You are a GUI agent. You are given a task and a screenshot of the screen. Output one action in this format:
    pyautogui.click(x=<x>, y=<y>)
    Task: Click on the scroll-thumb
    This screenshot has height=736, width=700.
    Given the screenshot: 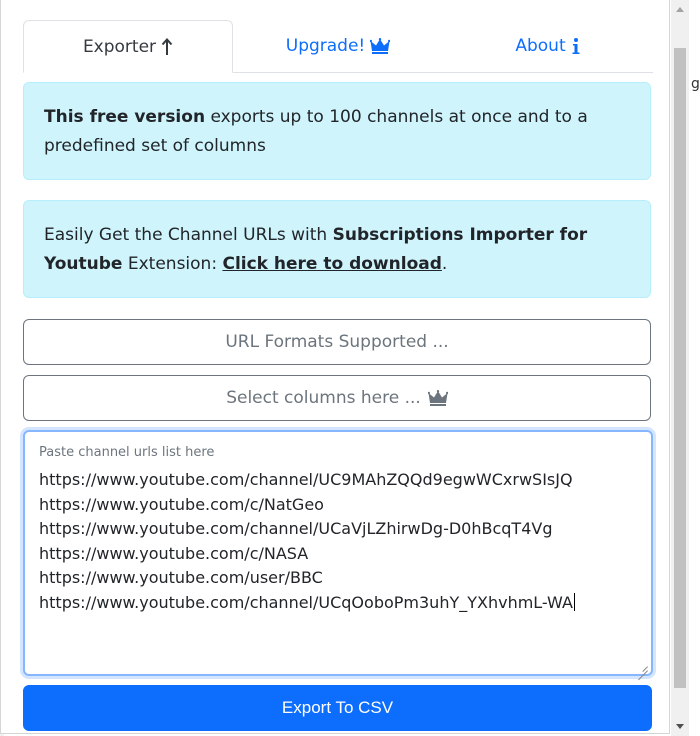 What is the action you would take?
    pyautogui.click(x=680, y=368)
    